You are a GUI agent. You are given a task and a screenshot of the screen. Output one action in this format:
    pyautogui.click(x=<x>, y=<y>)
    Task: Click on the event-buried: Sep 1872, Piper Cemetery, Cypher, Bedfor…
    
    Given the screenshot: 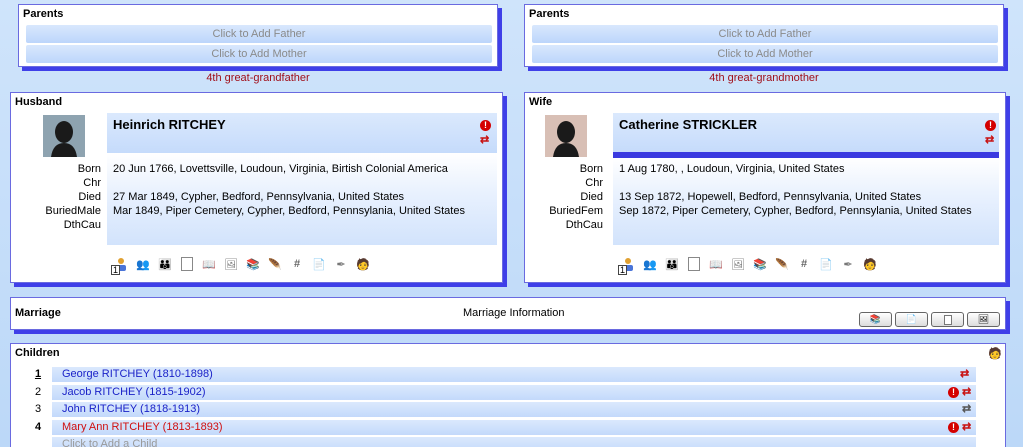 What is the action you would take?
    pyautogui.click(x=795, y=211)
    